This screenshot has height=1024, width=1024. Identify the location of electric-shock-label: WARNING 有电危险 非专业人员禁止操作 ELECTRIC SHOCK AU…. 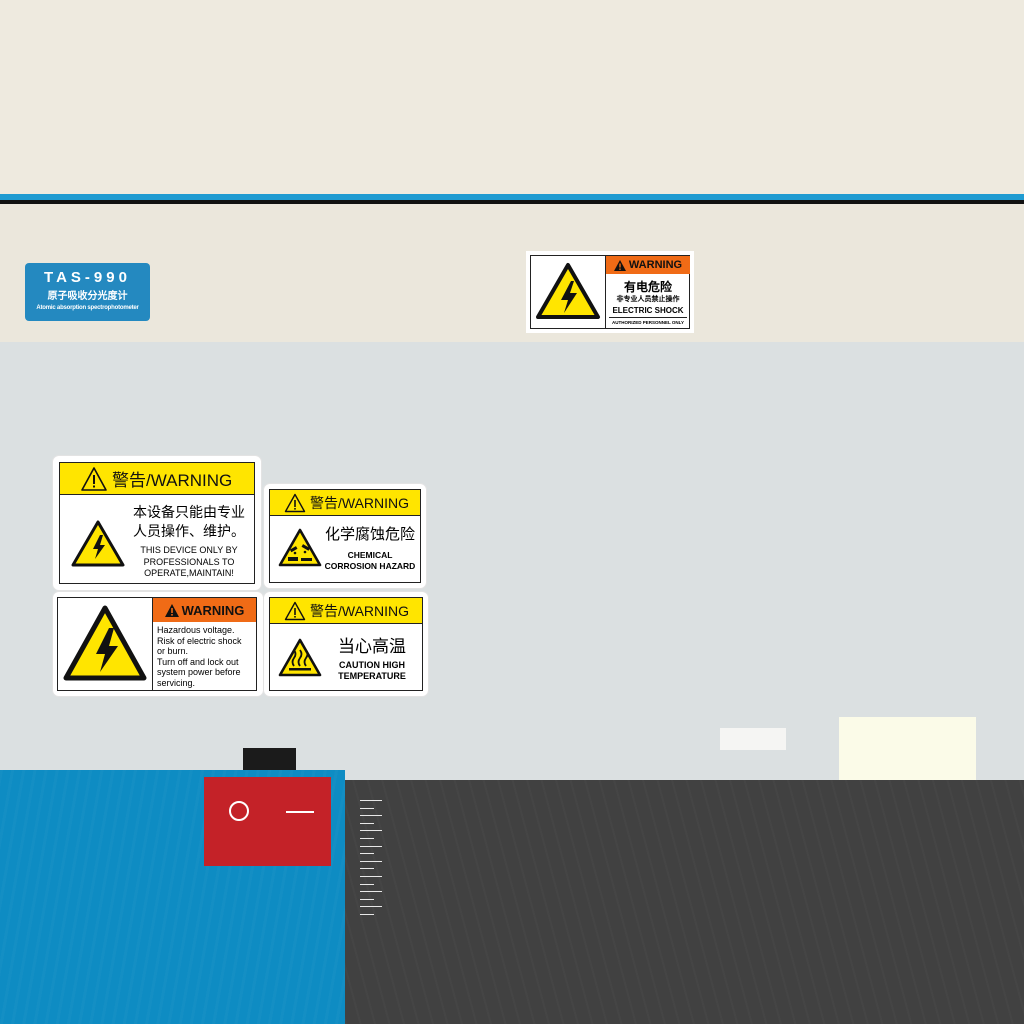
(610, 292).